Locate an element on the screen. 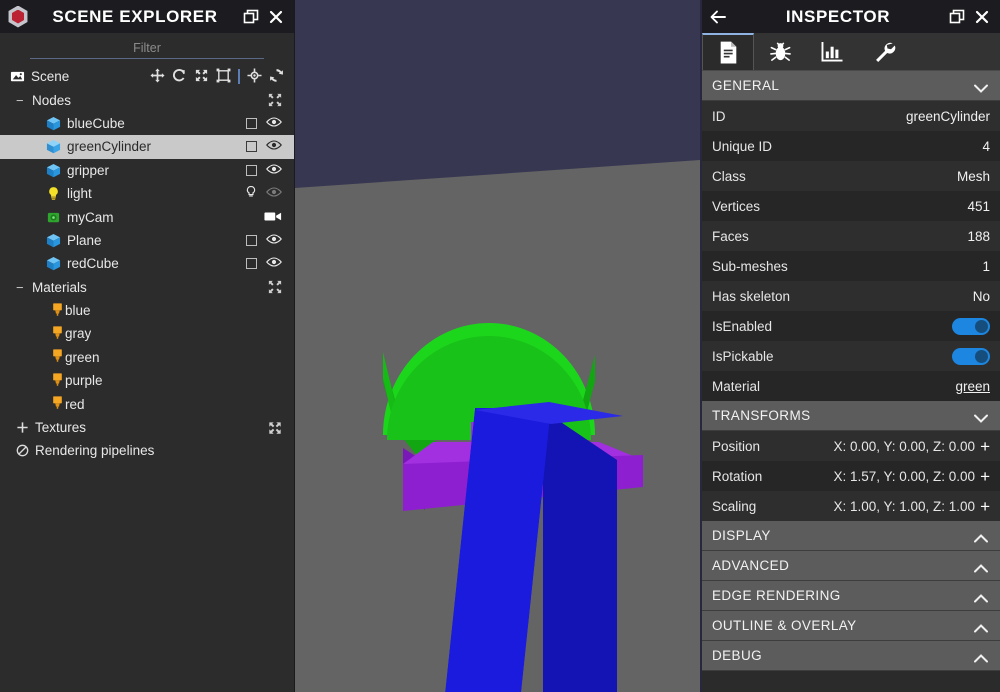 The height and width of the screenshot is (692, 1000). tree-item-Plane: Plane is located at coordinates (147, 240).